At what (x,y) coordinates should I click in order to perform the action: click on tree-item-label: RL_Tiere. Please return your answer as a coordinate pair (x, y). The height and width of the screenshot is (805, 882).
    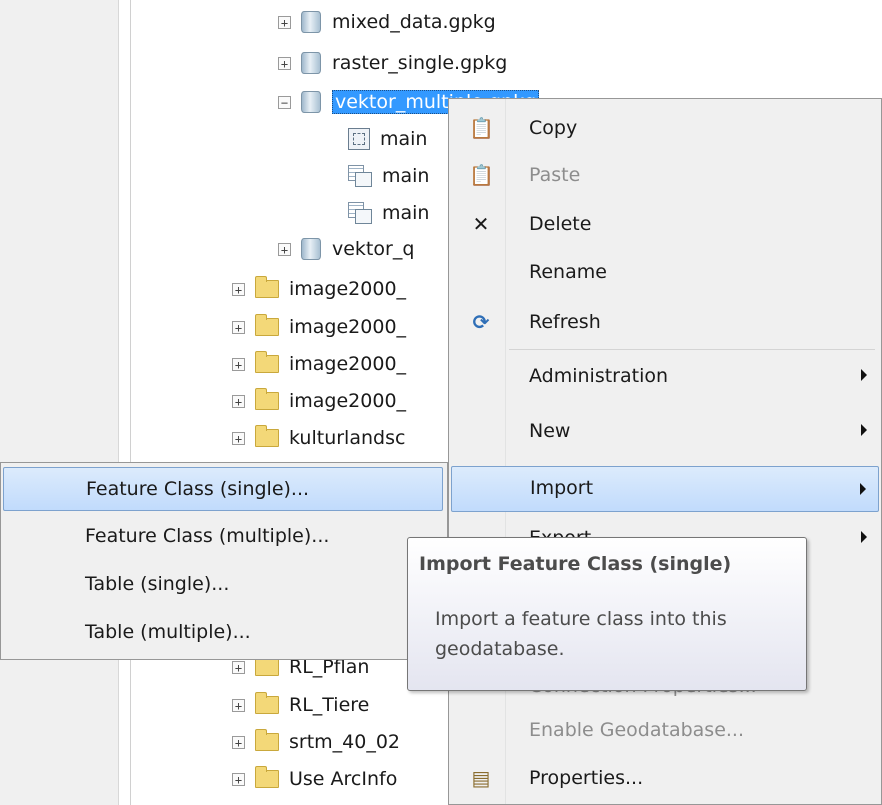
    Looking at the image, I should click on (329, 705).